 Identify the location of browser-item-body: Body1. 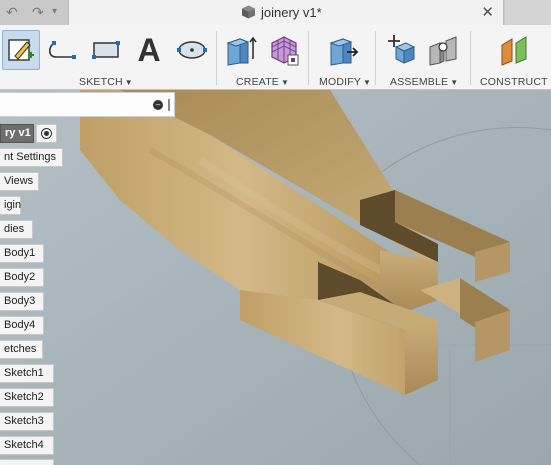
(22, 253).